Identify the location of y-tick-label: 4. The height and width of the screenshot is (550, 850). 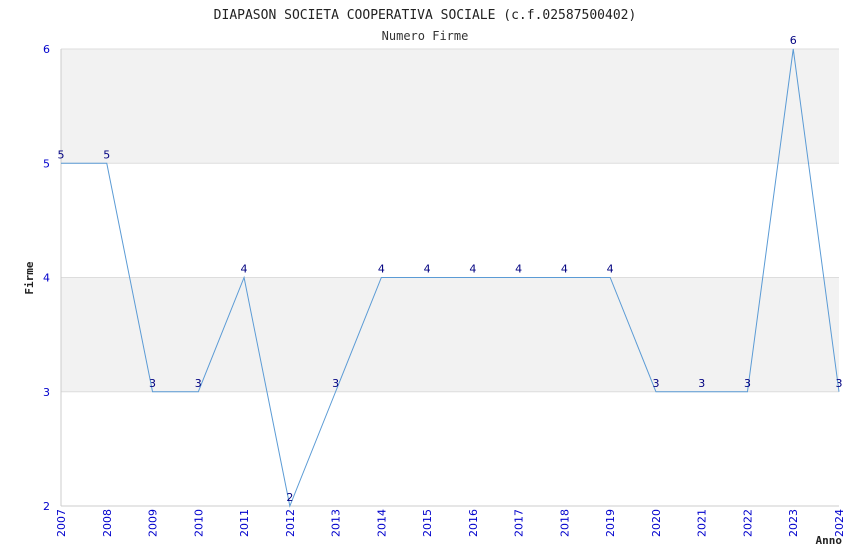
(46, 278).